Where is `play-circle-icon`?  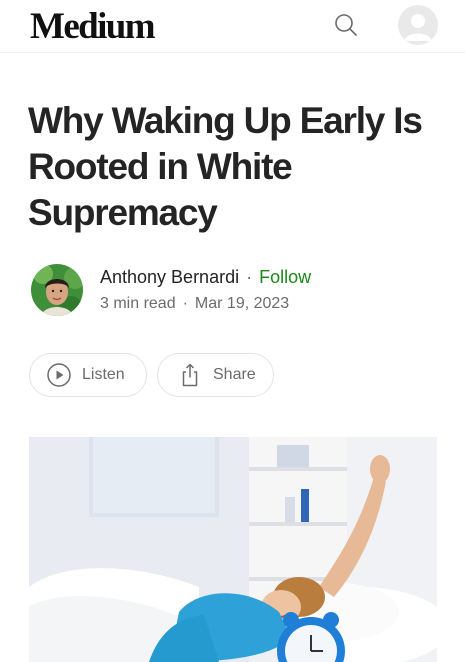
play-circle-icon is located at coordinates (59, 375).